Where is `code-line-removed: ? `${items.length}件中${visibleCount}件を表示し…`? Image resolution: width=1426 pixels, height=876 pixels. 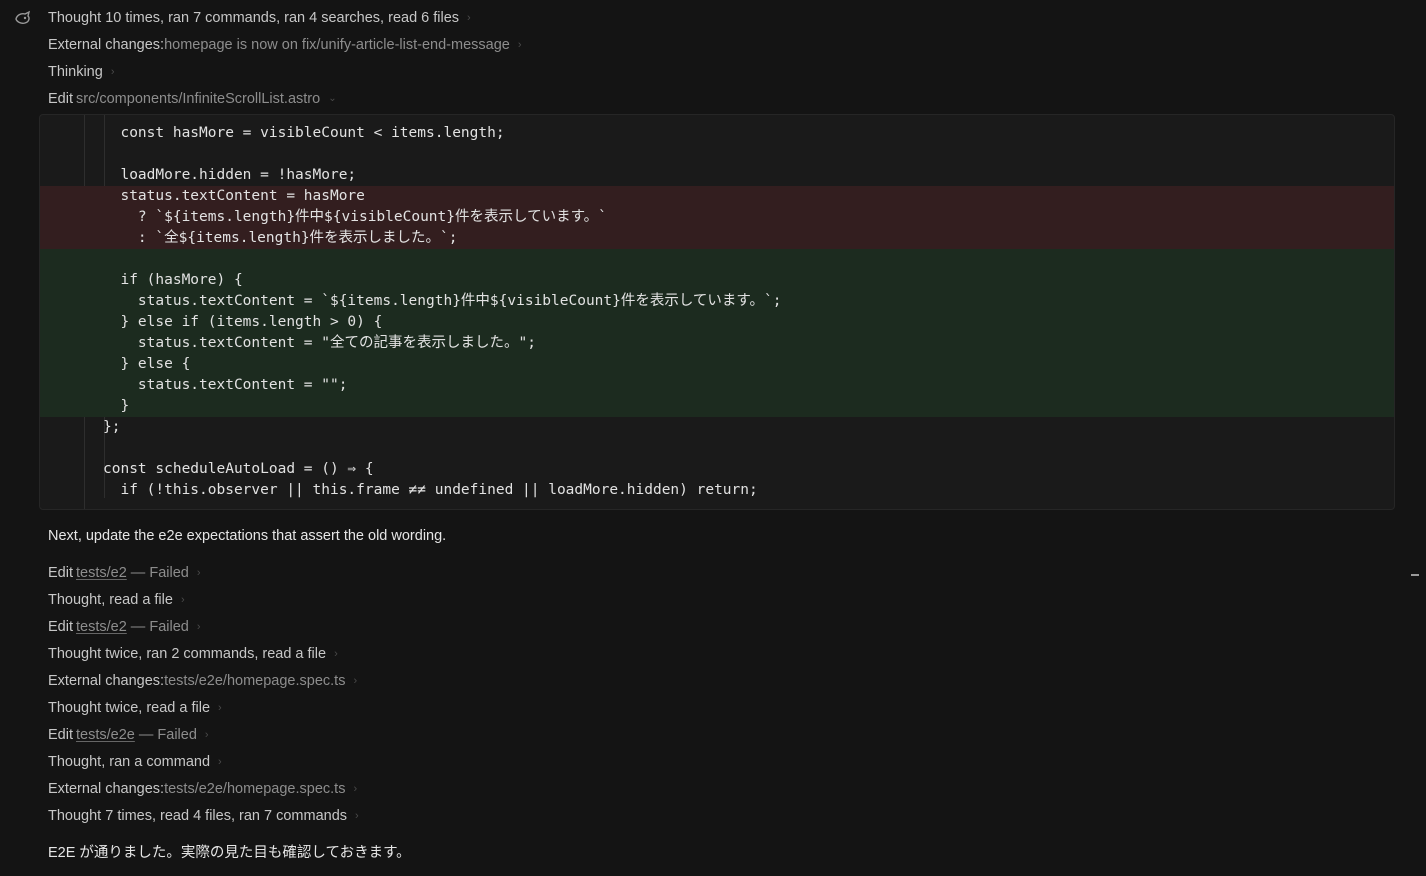 code-line-removed: ? `${items.length}件中${visibleCount}件を表示し… is located at coordinates (717, 217).